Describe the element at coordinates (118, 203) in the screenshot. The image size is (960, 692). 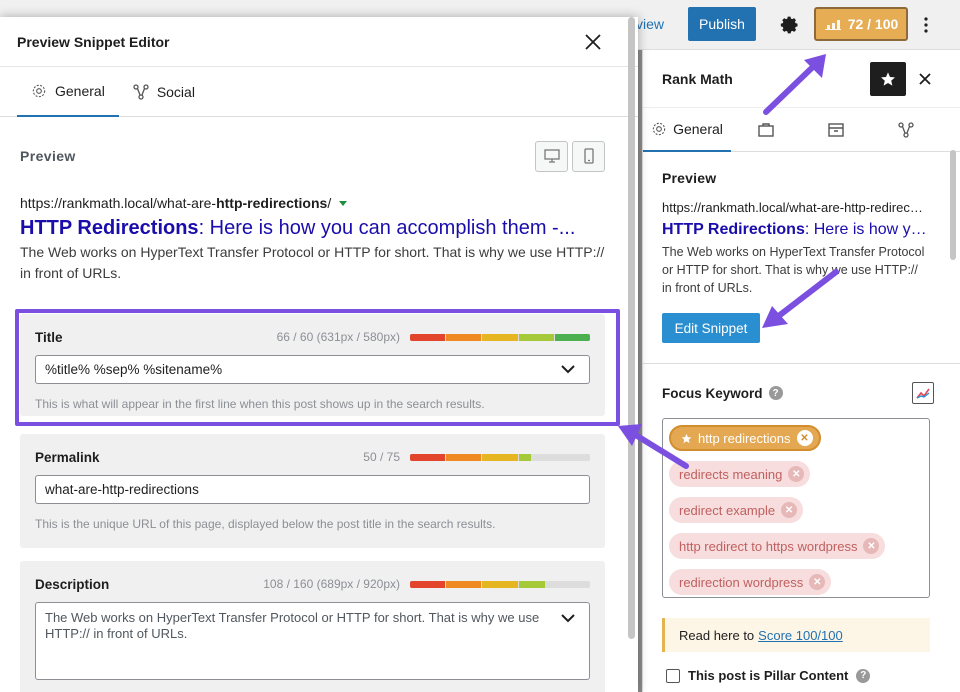
I see `serp-url-prefix: https://rankmath.local/what-are-` at that location.